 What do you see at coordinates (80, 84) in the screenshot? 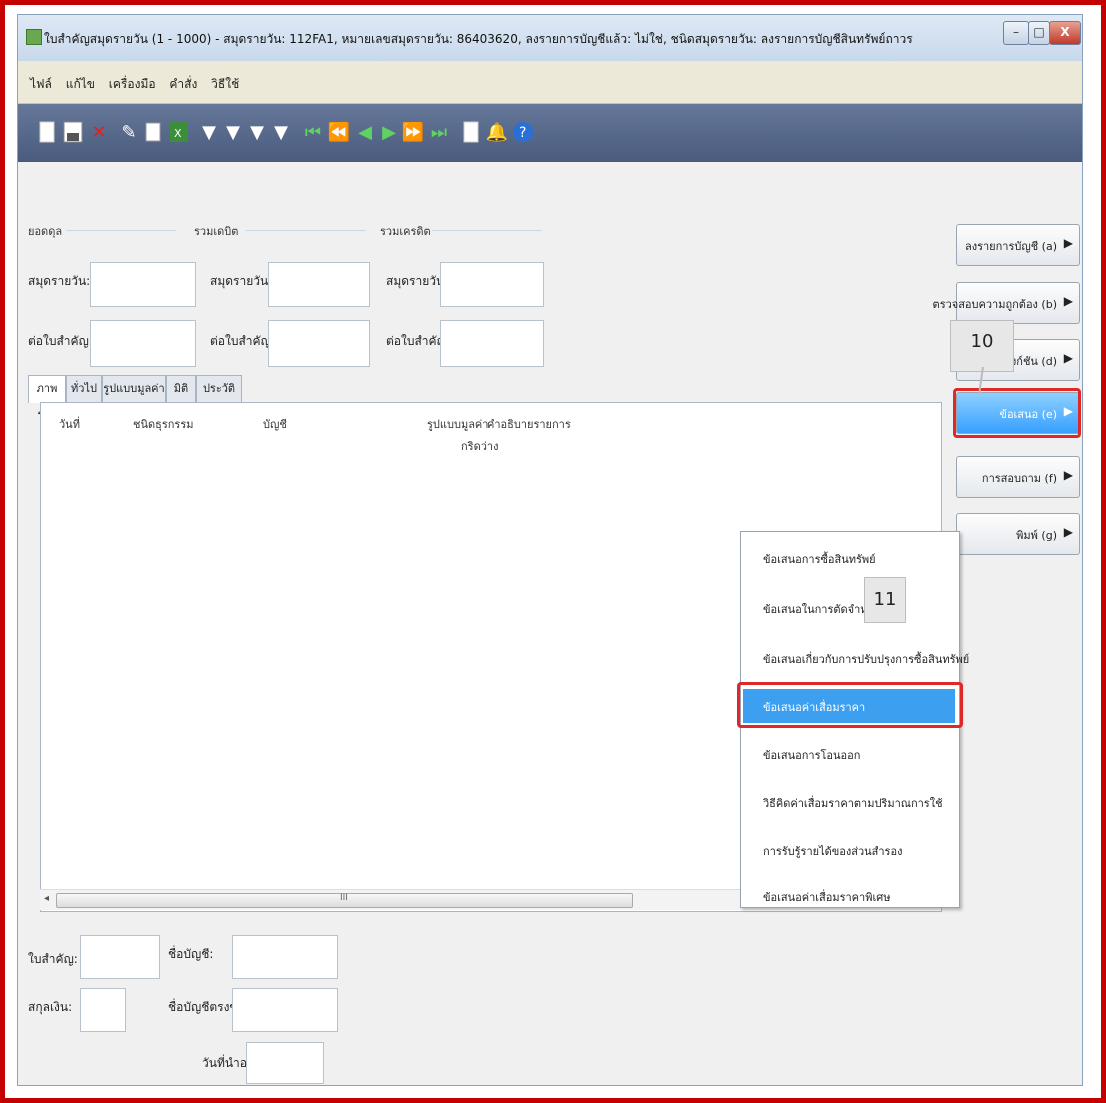
I see `menu-edit: แก้ไข` at bounding box center [80, 84].